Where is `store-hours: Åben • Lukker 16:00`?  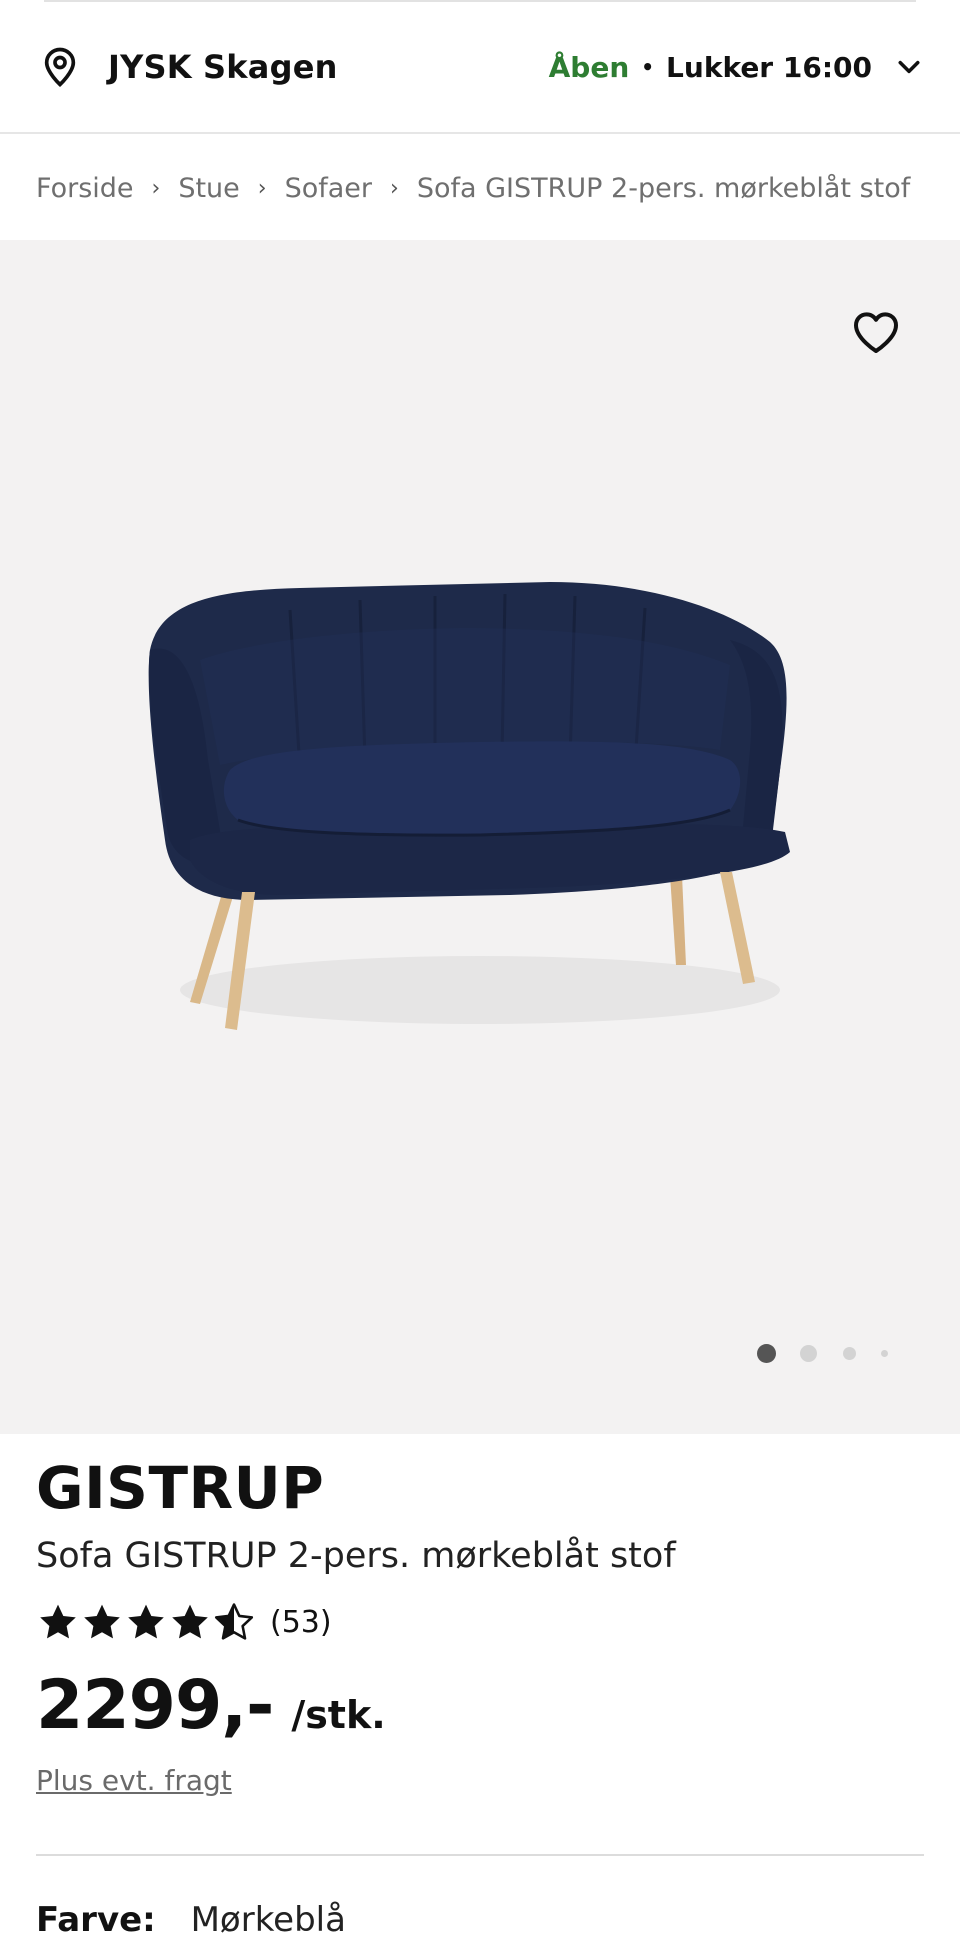 store-hours: Åben • Lukker 16:00 is located at coordinates (736, 67).